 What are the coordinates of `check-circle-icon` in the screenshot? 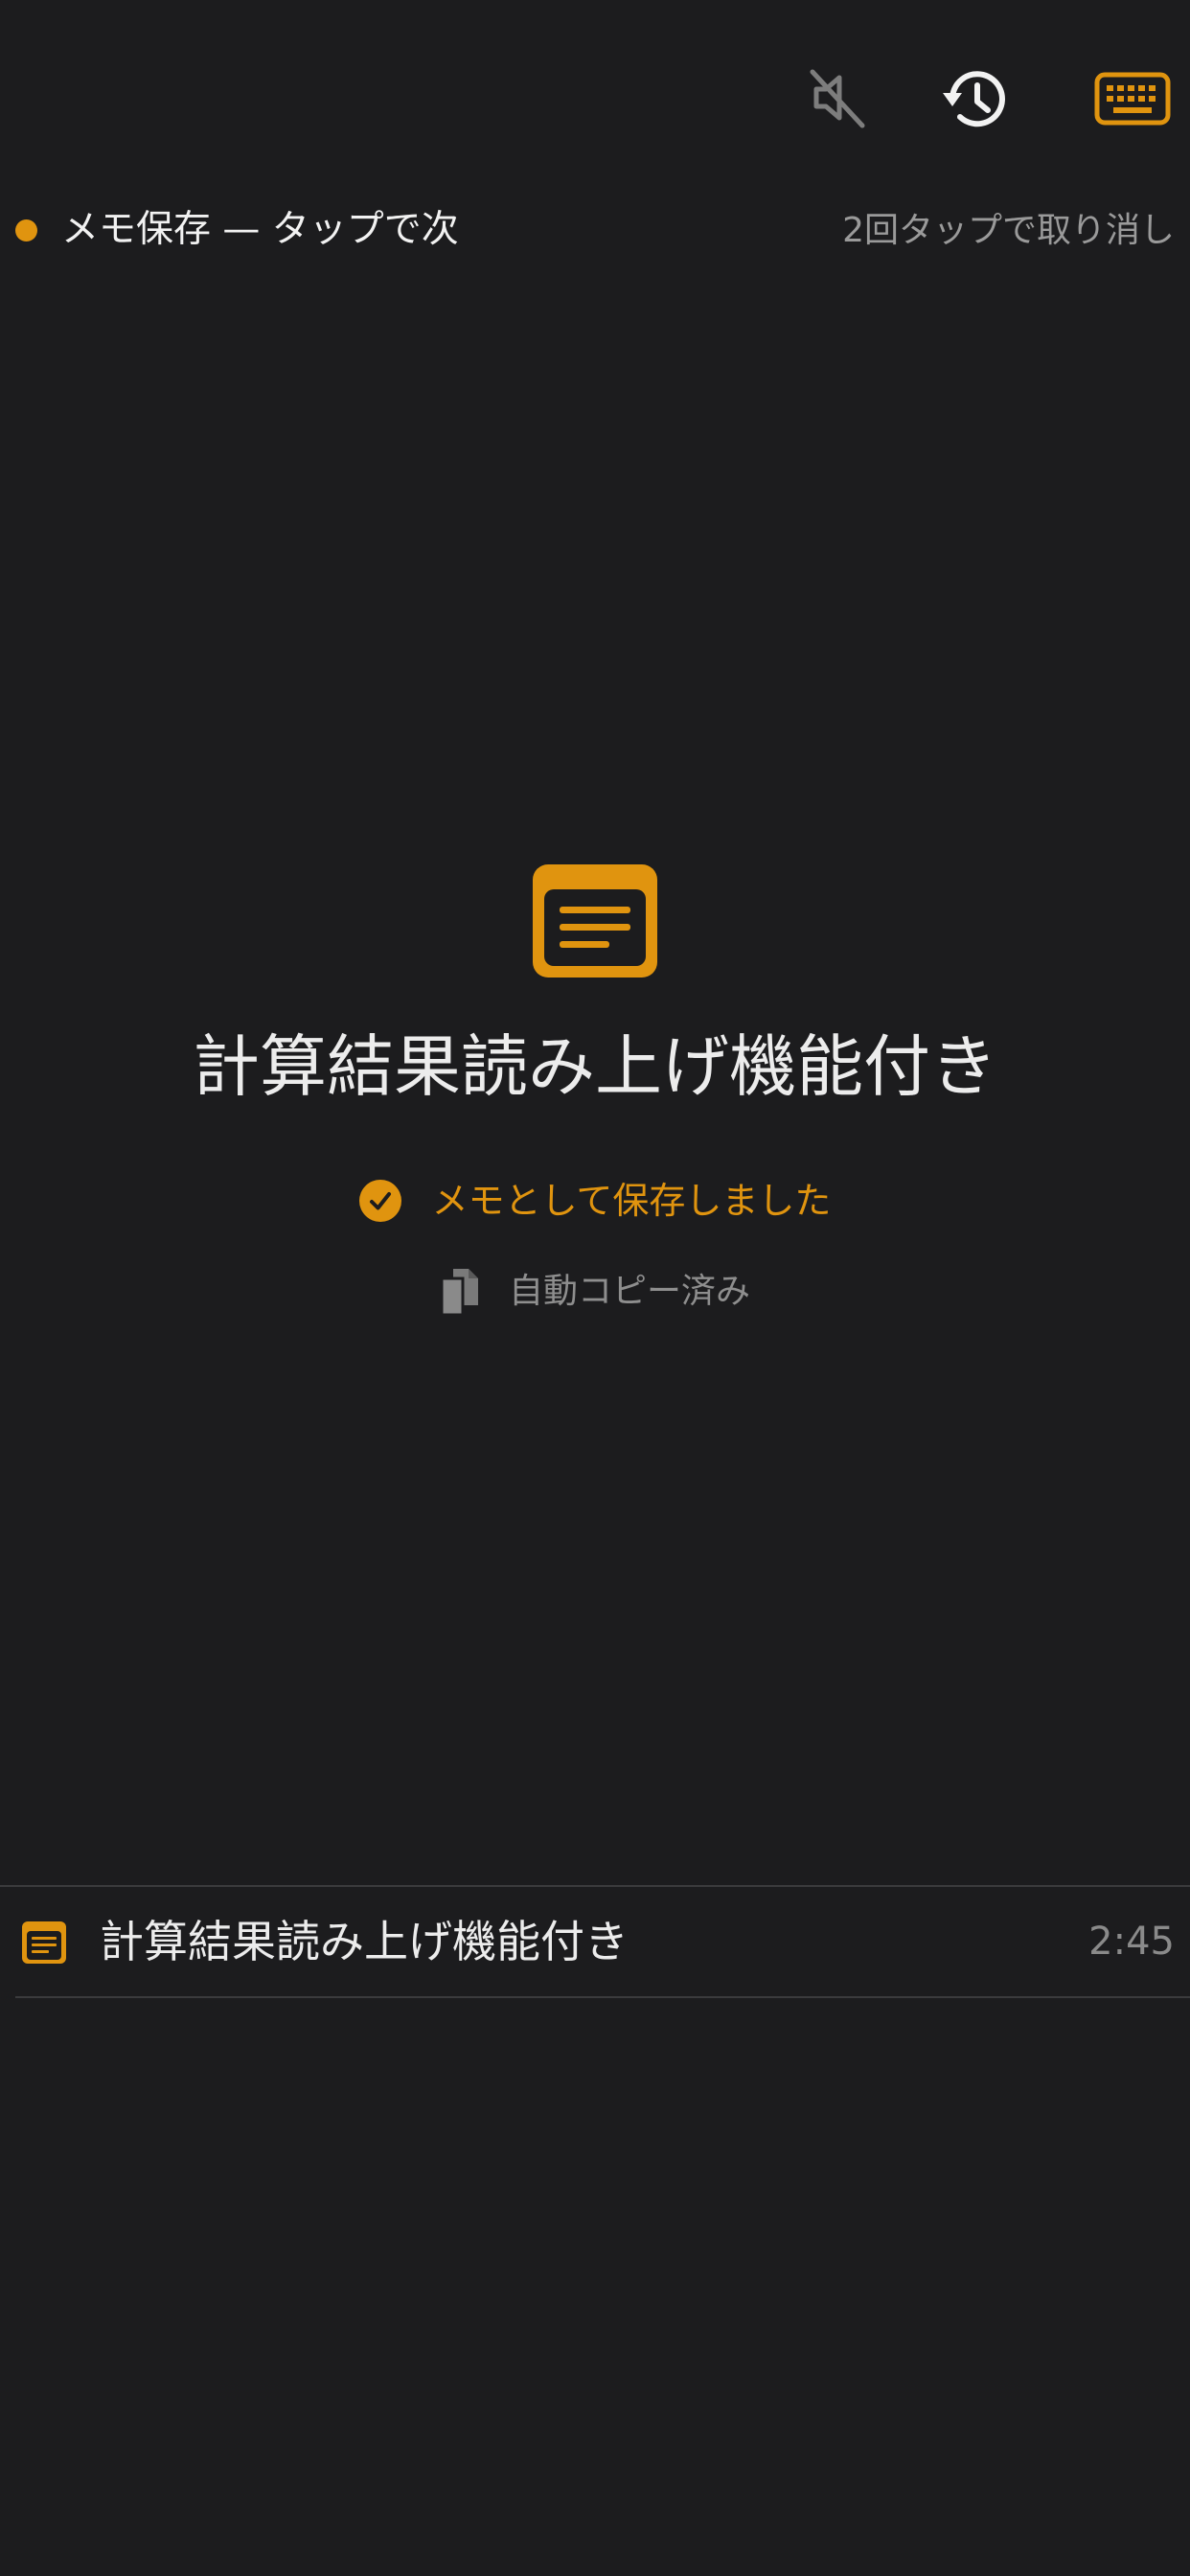 It's located at (380, 1201).